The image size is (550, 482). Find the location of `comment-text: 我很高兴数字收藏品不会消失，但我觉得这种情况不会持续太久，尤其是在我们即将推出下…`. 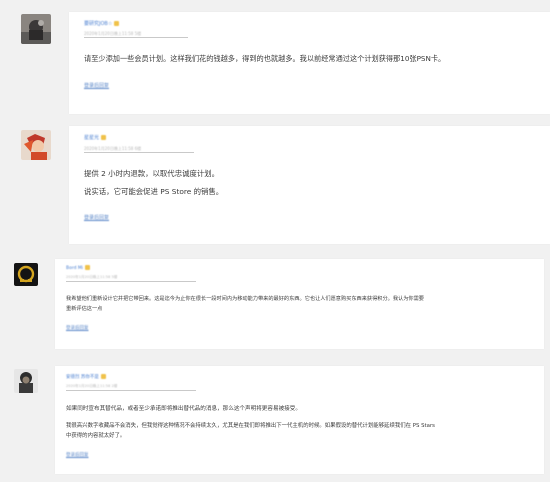

comment-text: 我很高兴数字收藏品不会消失，但我觉得这种情况不会持续太久，尤其是在我们即将推出下… is located at coordinates (250, 426).